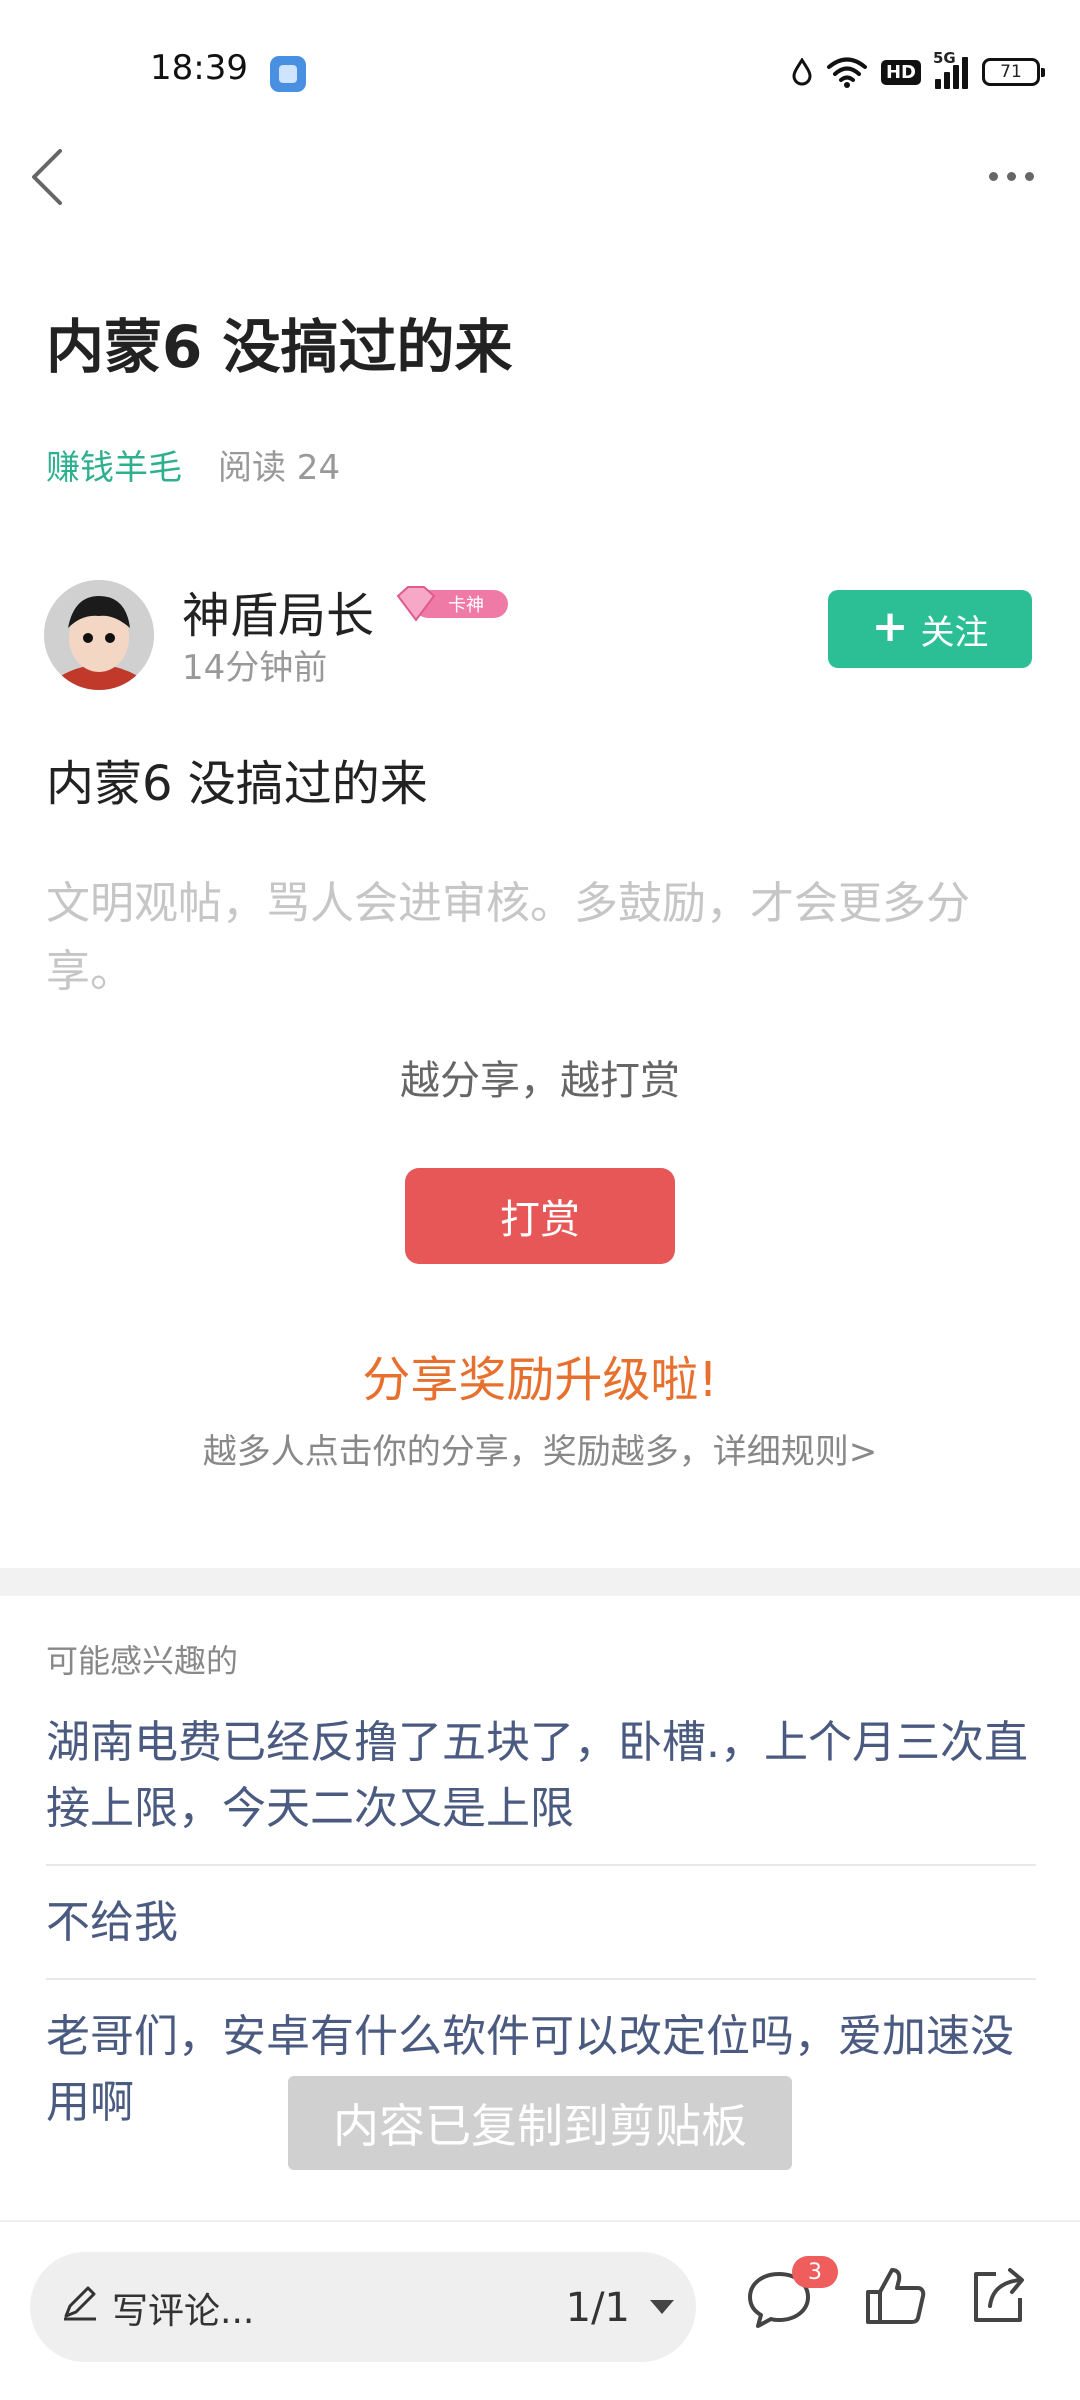 The height and width of the screenshot is (2400, 1080). Describe the element at coordinates (199, 68) in the screenshot. I see `status-time: 18:39` at that location.